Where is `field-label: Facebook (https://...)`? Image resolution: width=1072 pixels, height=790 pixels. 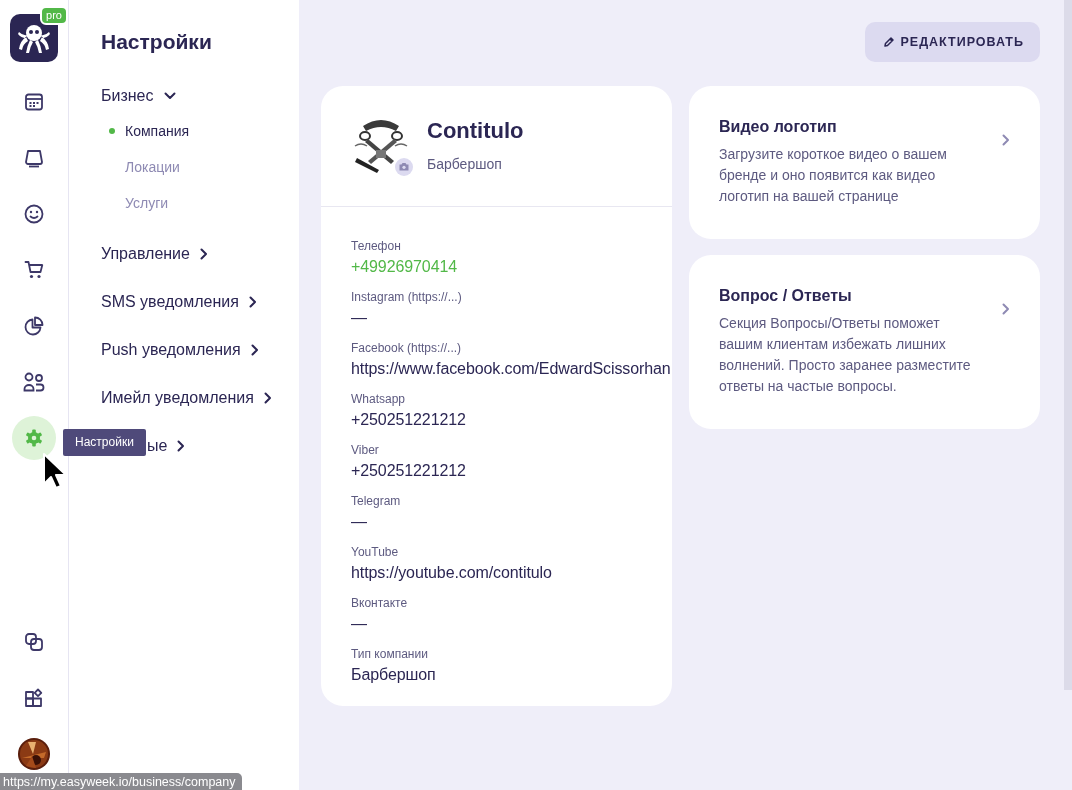
field-label: Facebook (https://...) is located at coordinates (407, 348).